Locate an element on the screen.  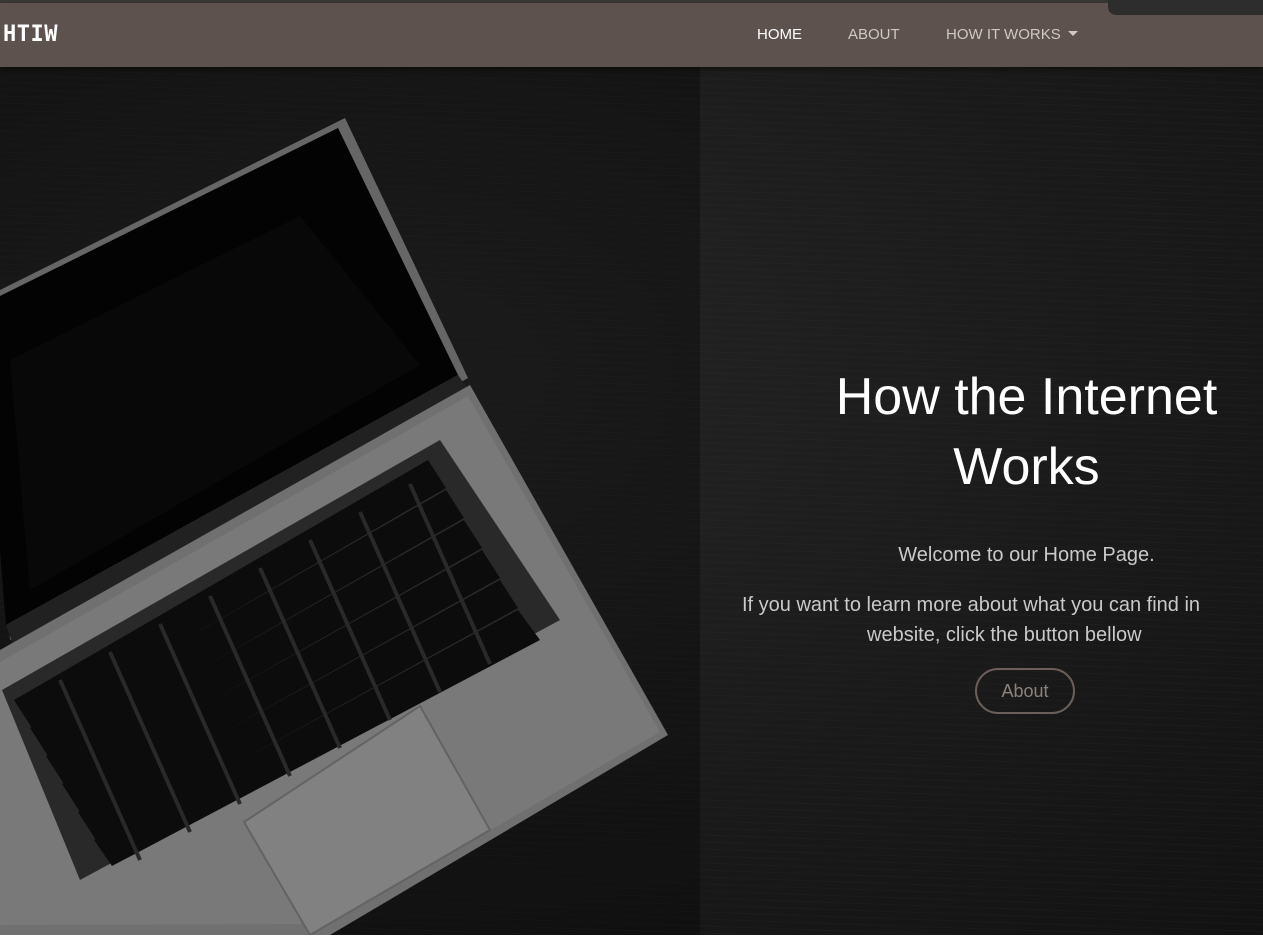
hero-welcome-text: Welcome to our Home Page. is located at coordinates (1026, 555).